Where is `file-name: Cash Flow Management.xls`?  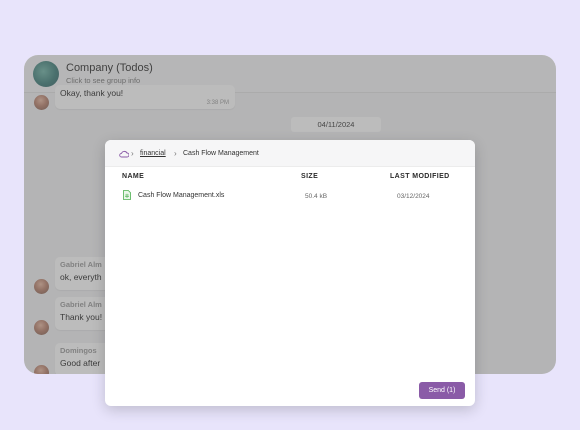
file-name: Cash Flow Management.xls is located at coordinates (181, 195).